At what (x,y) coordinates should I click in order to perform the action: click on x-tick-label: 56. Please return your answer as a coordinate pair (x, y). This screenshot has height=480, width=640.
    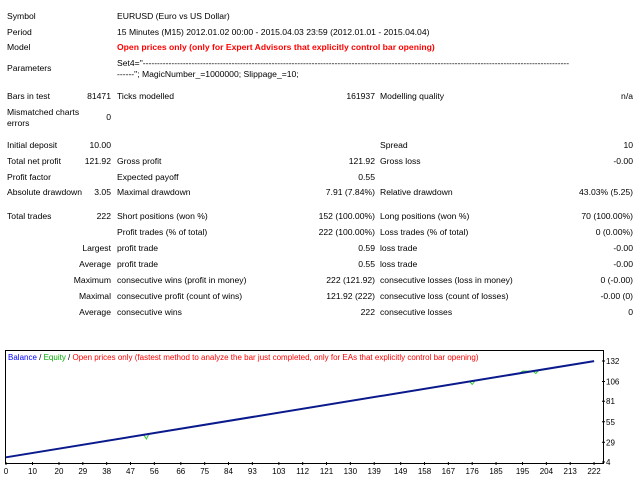
    Looking at the image, I should click on (154, 471).